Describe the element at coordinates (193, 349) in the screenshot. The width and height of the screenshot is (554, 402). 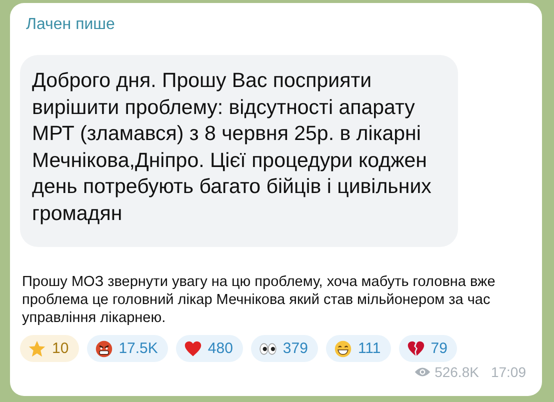
I see `heart-icon` at that location.